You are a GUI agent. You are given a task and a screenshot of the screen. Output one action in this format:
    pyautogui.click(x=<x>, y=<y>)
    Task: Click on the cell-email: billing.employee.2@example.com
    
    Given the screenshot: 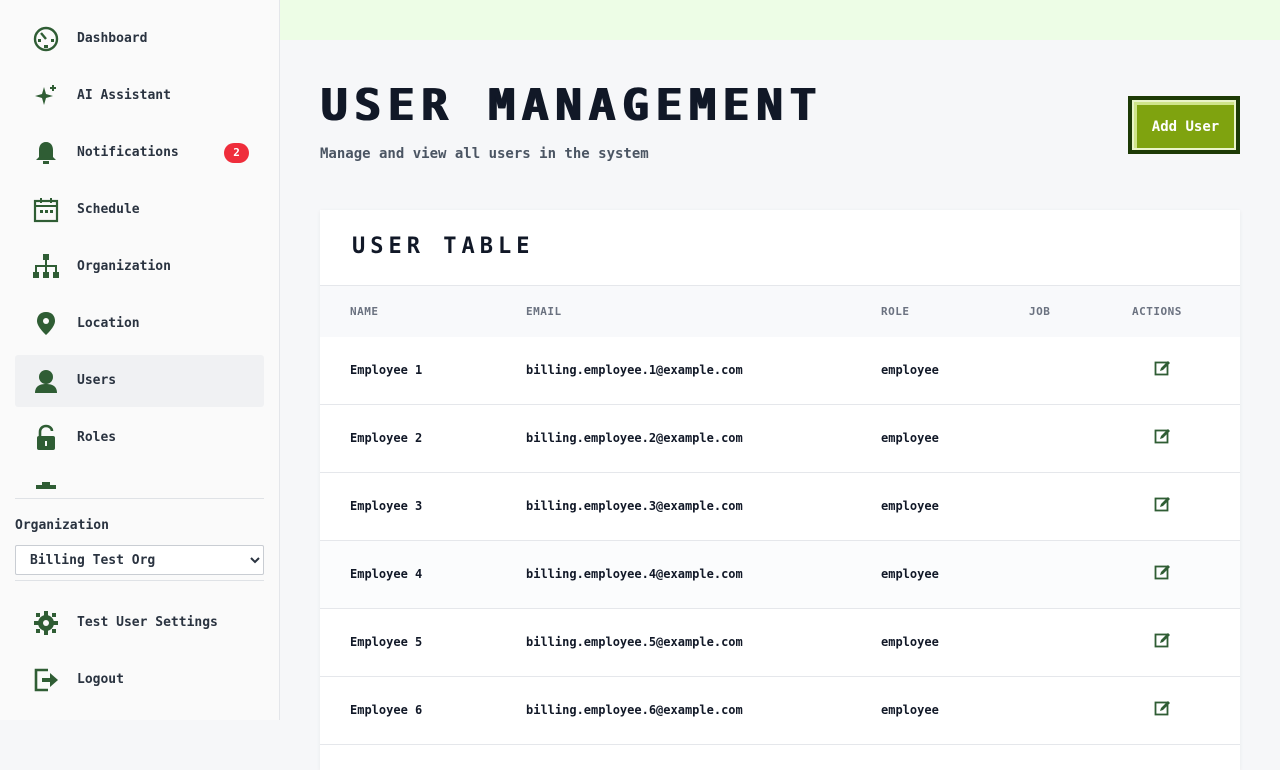 What is the action you would take?
    pyautogui.click(x=634, y=438)
    